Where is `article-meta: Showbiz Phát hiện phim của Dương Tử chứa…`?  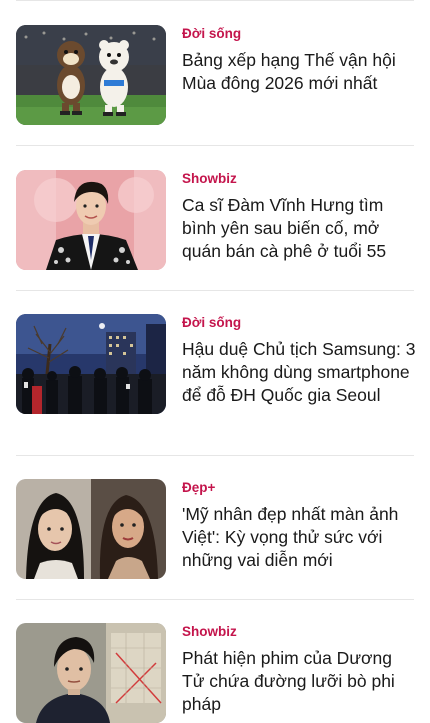
article-meta: Showbiz Phát hiện phim của Dương Tử chứa… is located at coordinates (299, 669).